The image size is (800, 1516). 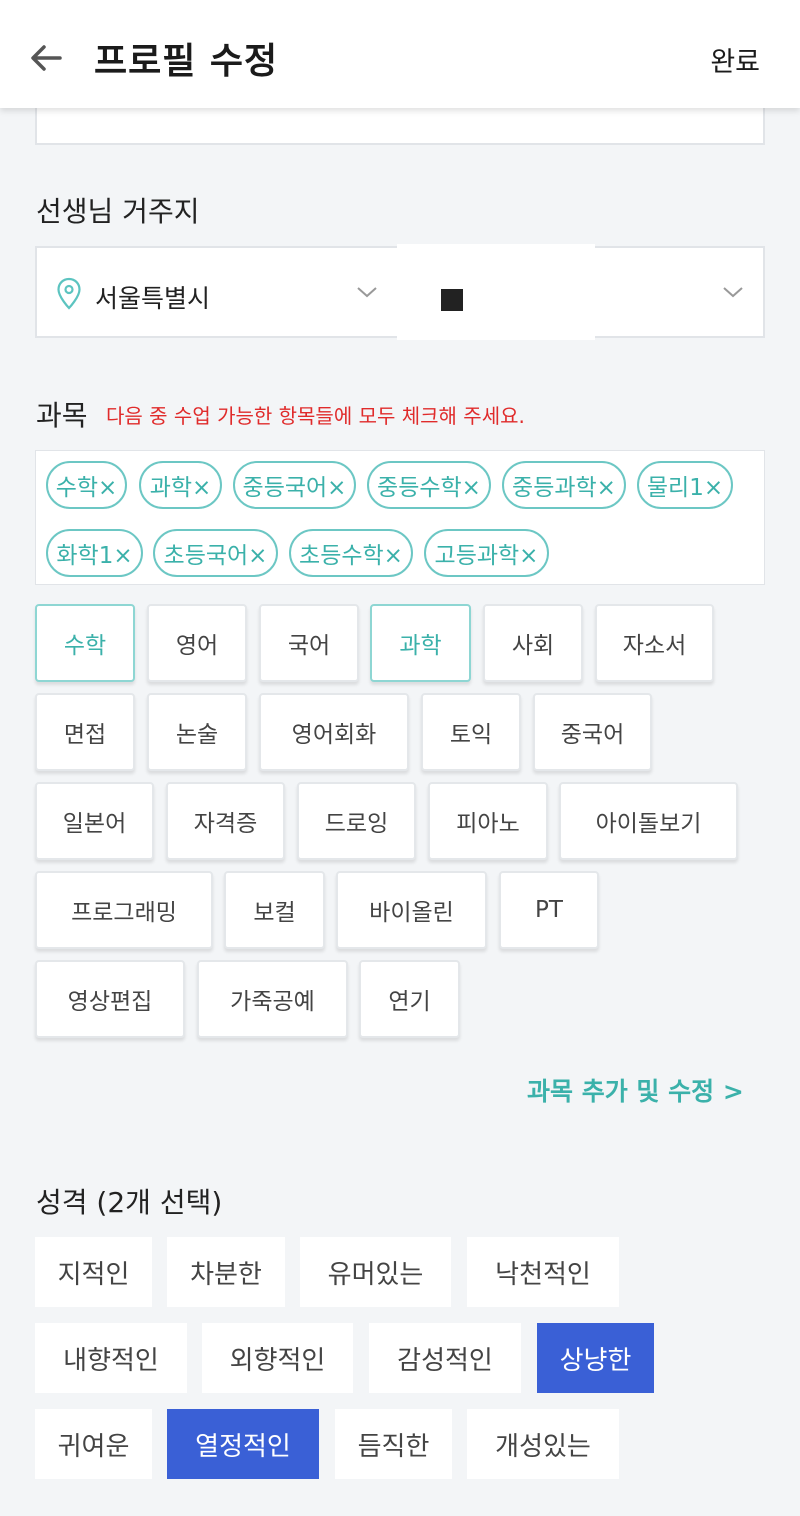 What do you see at coordinates (429, 485) in the screenshot?
I see `selected-subject-chip: 중등수학×` at bounding box center [429, 485].